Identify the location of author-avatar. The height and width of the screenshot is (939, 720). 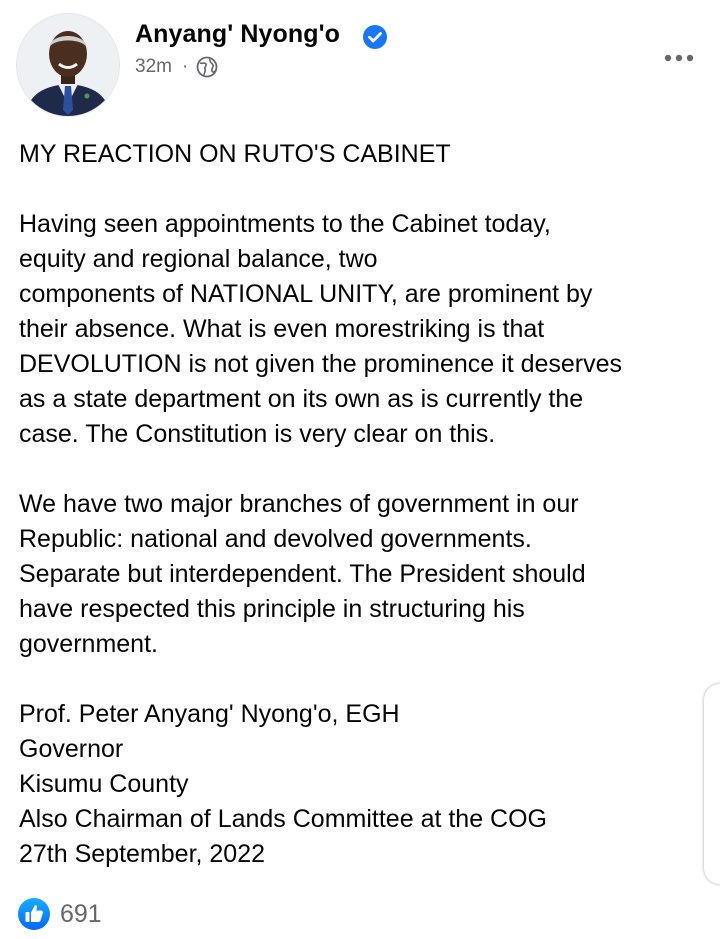
(68, 65).